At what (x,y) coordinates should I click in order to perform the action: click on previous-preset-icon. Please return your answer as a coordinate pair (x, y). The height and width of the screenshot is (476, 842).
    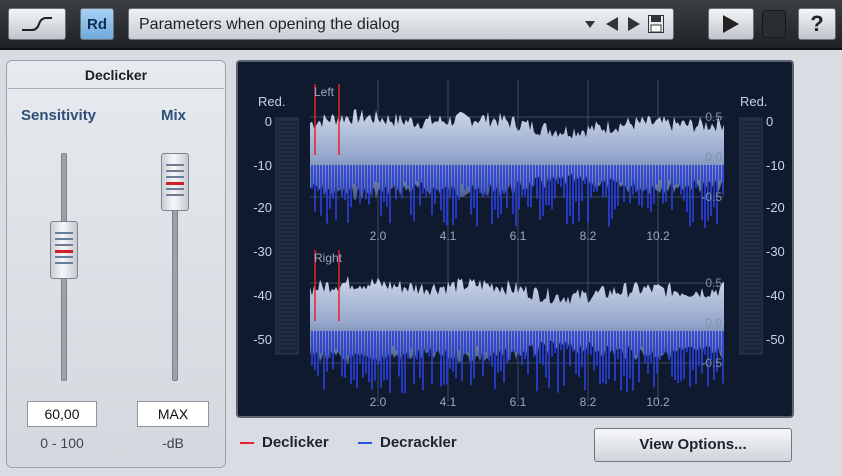
    Looking at the image, I should click on (612, 24).